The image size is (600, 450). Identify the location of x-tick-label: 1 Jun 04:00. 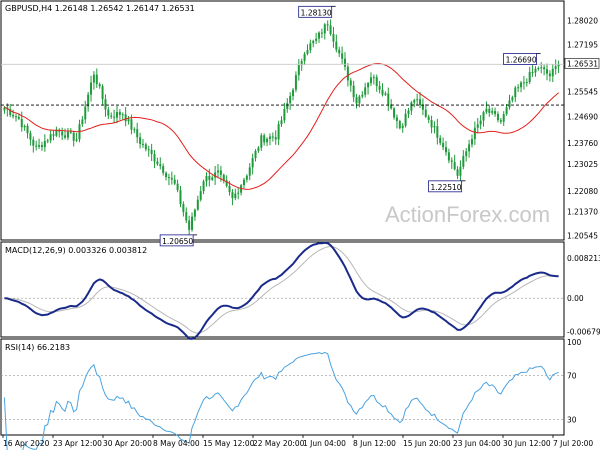
(324, 443).